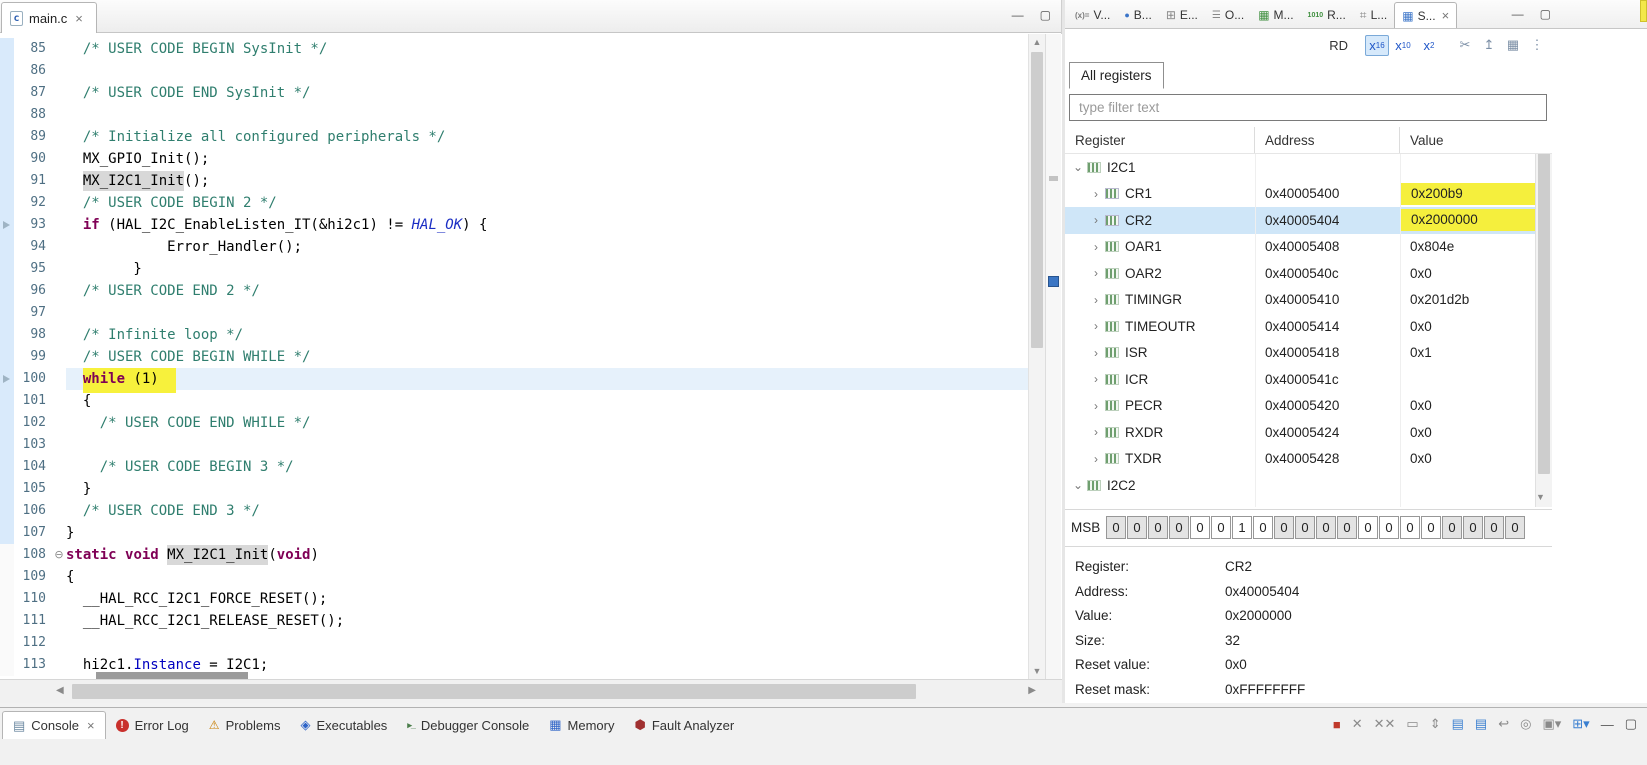  Describe the element at coordinates (1308, 107) in the screenshot. I see `register-filter-input` at that location.